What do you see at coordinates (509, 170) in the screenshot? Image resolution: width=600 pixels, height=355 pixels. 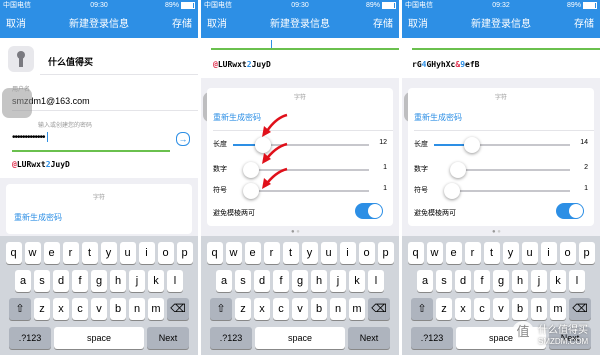 I see `digits-slider` at bounding box center [509, 170].